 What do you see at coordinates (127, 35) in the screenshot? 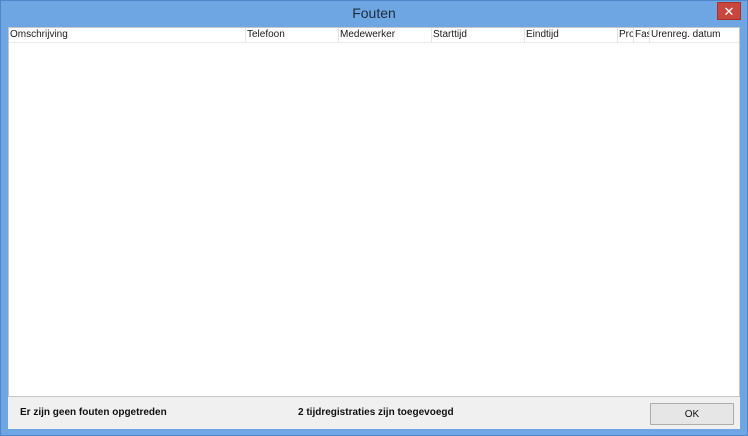
I see `column-header-omschrijving: Omschrijving` at bounding box center [127, 35].